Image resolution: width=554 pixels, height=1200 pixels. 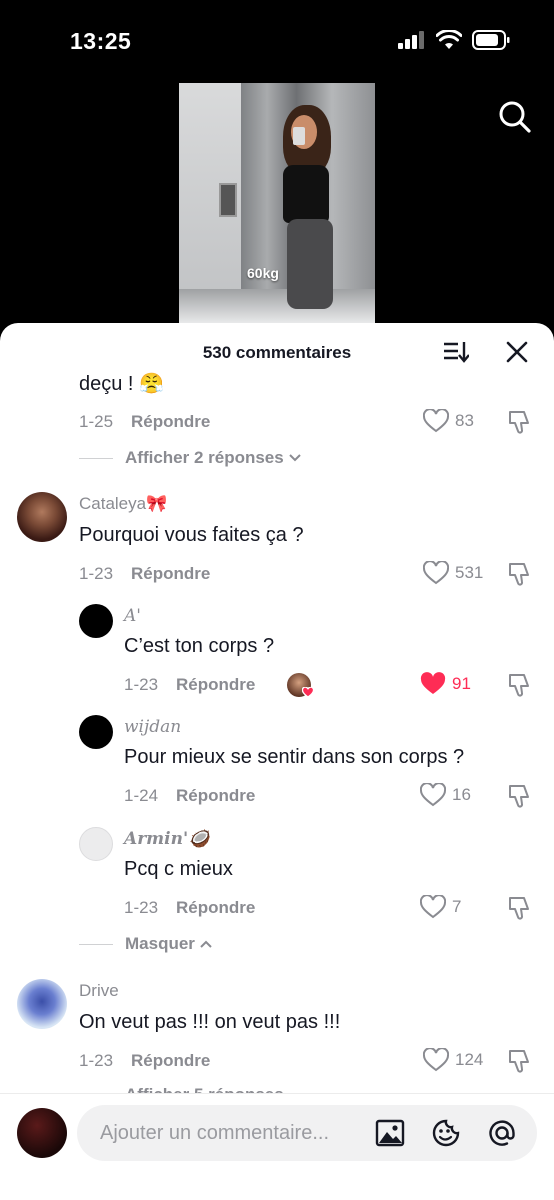 I want to click on like-button: 124, so click(x=453, y=1060).